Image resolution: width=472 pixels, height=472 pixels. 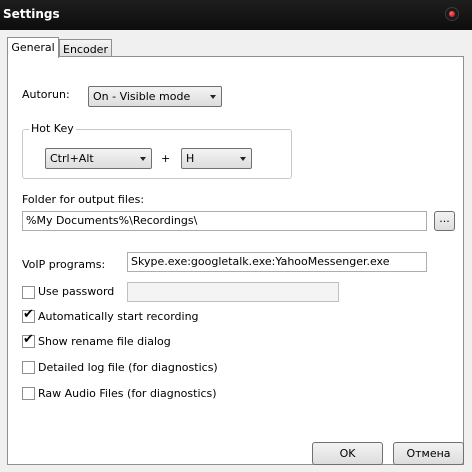 I want to click on folder-value: %My Documents%\Recordings\, so click(x=112, y=220).